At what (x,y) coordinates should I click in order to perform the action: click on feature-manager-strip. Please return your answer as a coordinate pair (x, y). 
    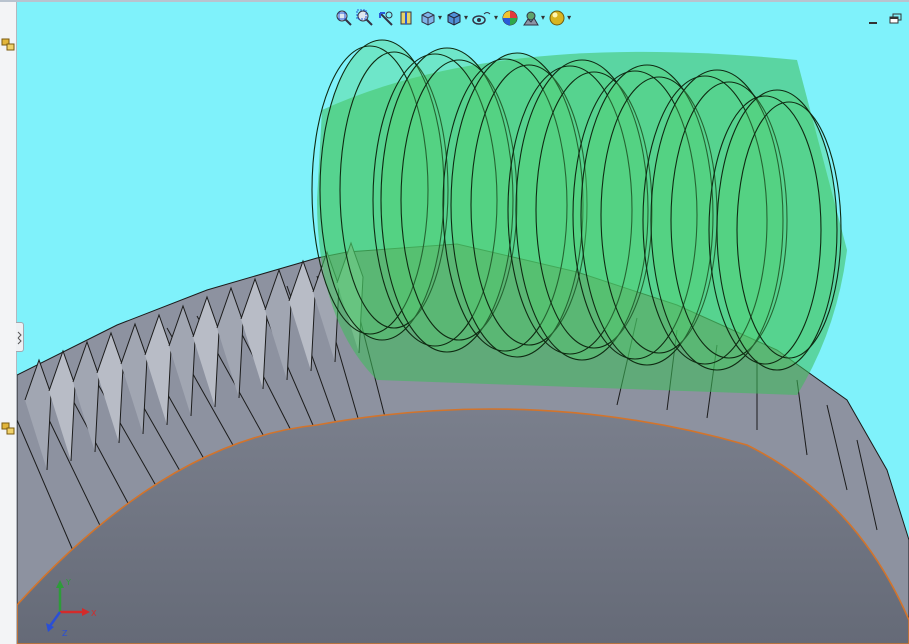
    Looking at the image, I should click on (8, 323).